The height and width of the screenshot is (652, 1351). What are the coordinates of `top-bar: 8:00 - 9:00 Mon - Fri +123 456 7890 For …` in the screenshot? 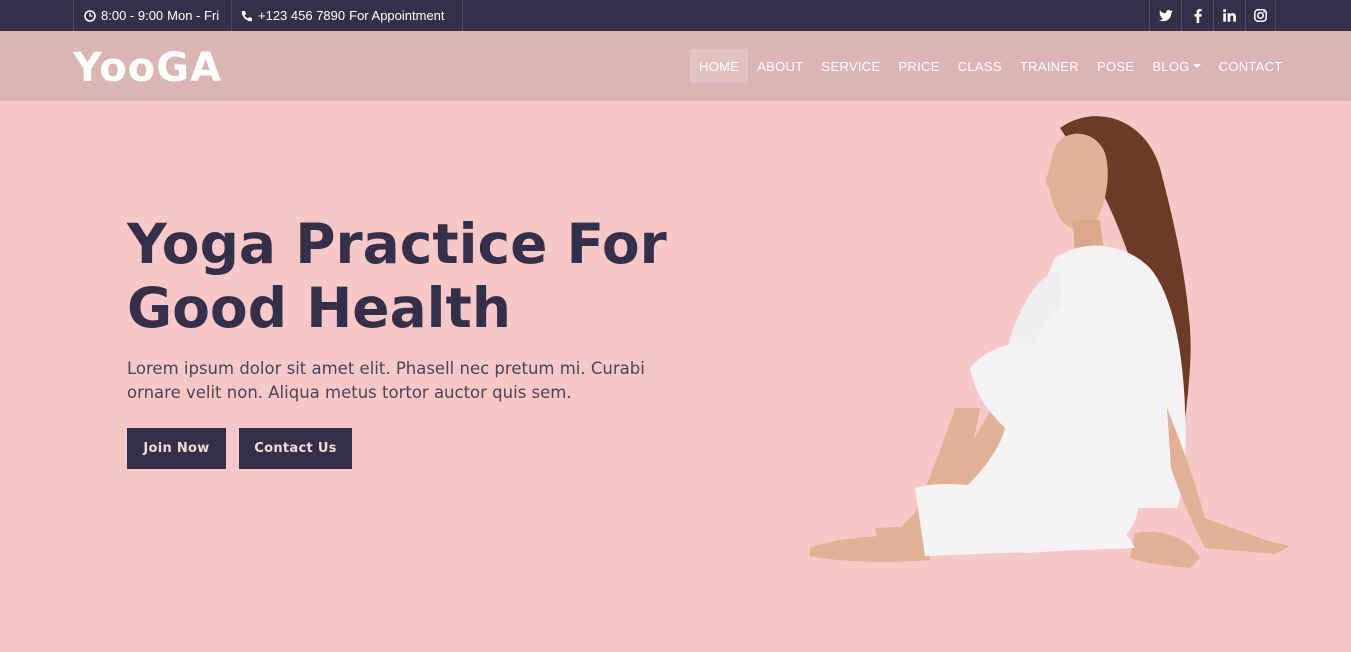 It's located at (675, 15).